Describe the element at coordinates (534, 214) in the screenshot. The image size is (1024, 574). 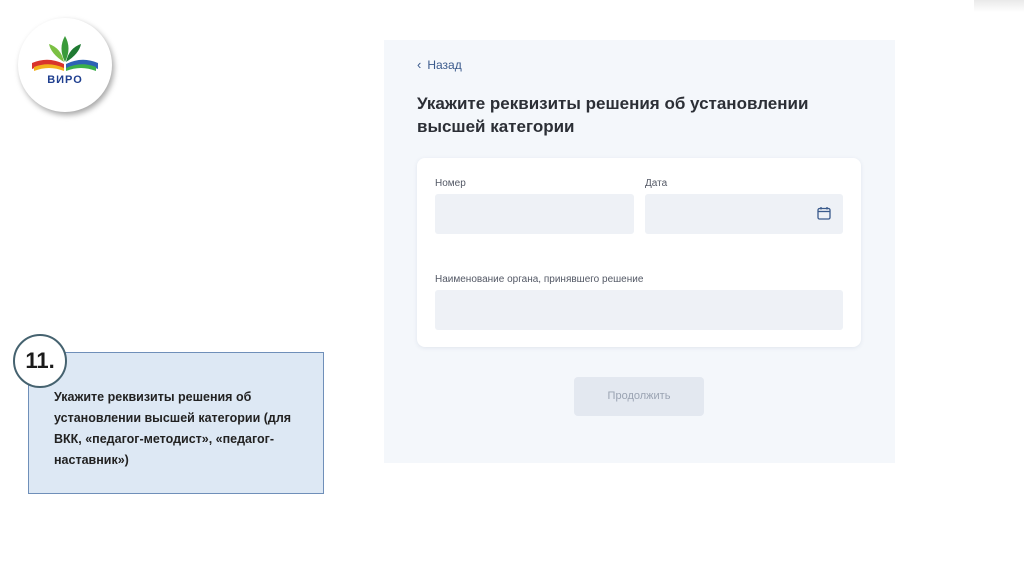
I see `number-field` at that location.